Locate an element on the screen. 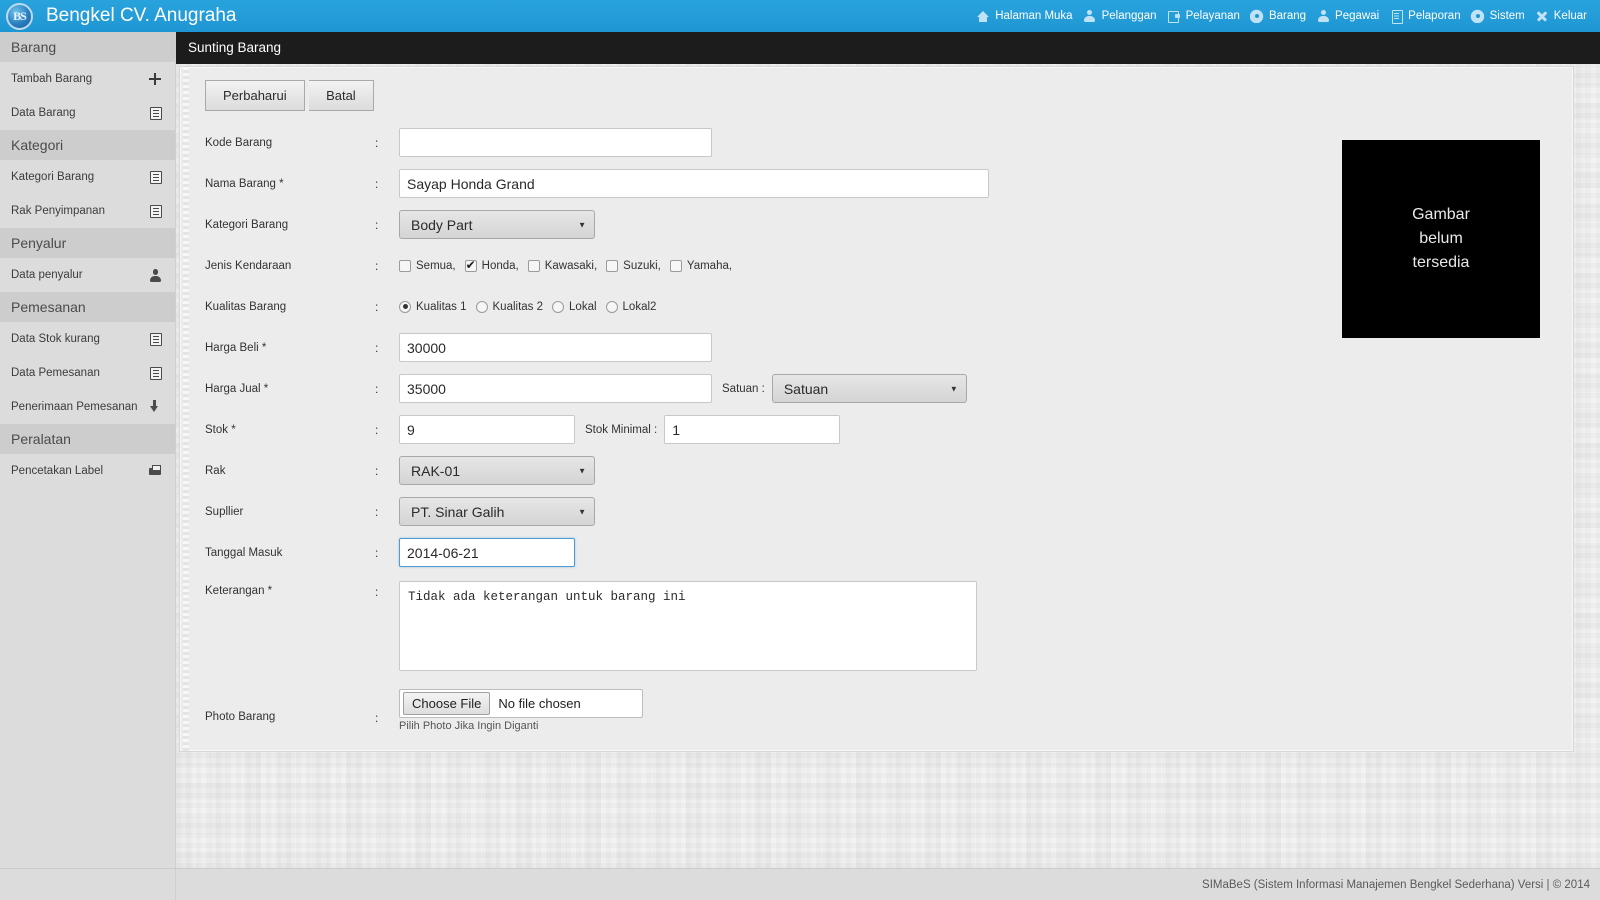 The image size is (1600, 900). nav-item-pegawai: Pegawai is located at coordinates (1347, 16).